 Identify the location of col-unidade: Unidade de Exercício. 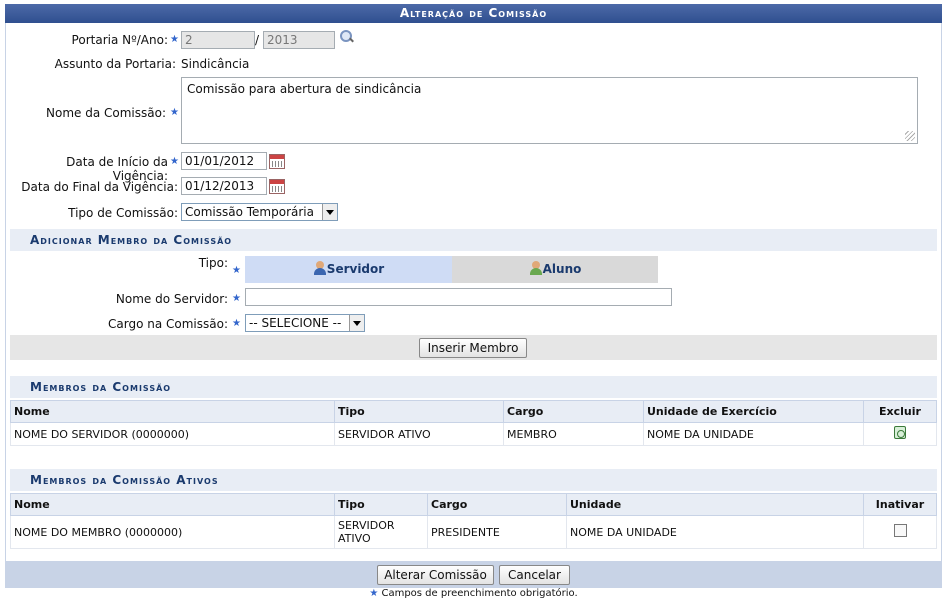
(753, 411).